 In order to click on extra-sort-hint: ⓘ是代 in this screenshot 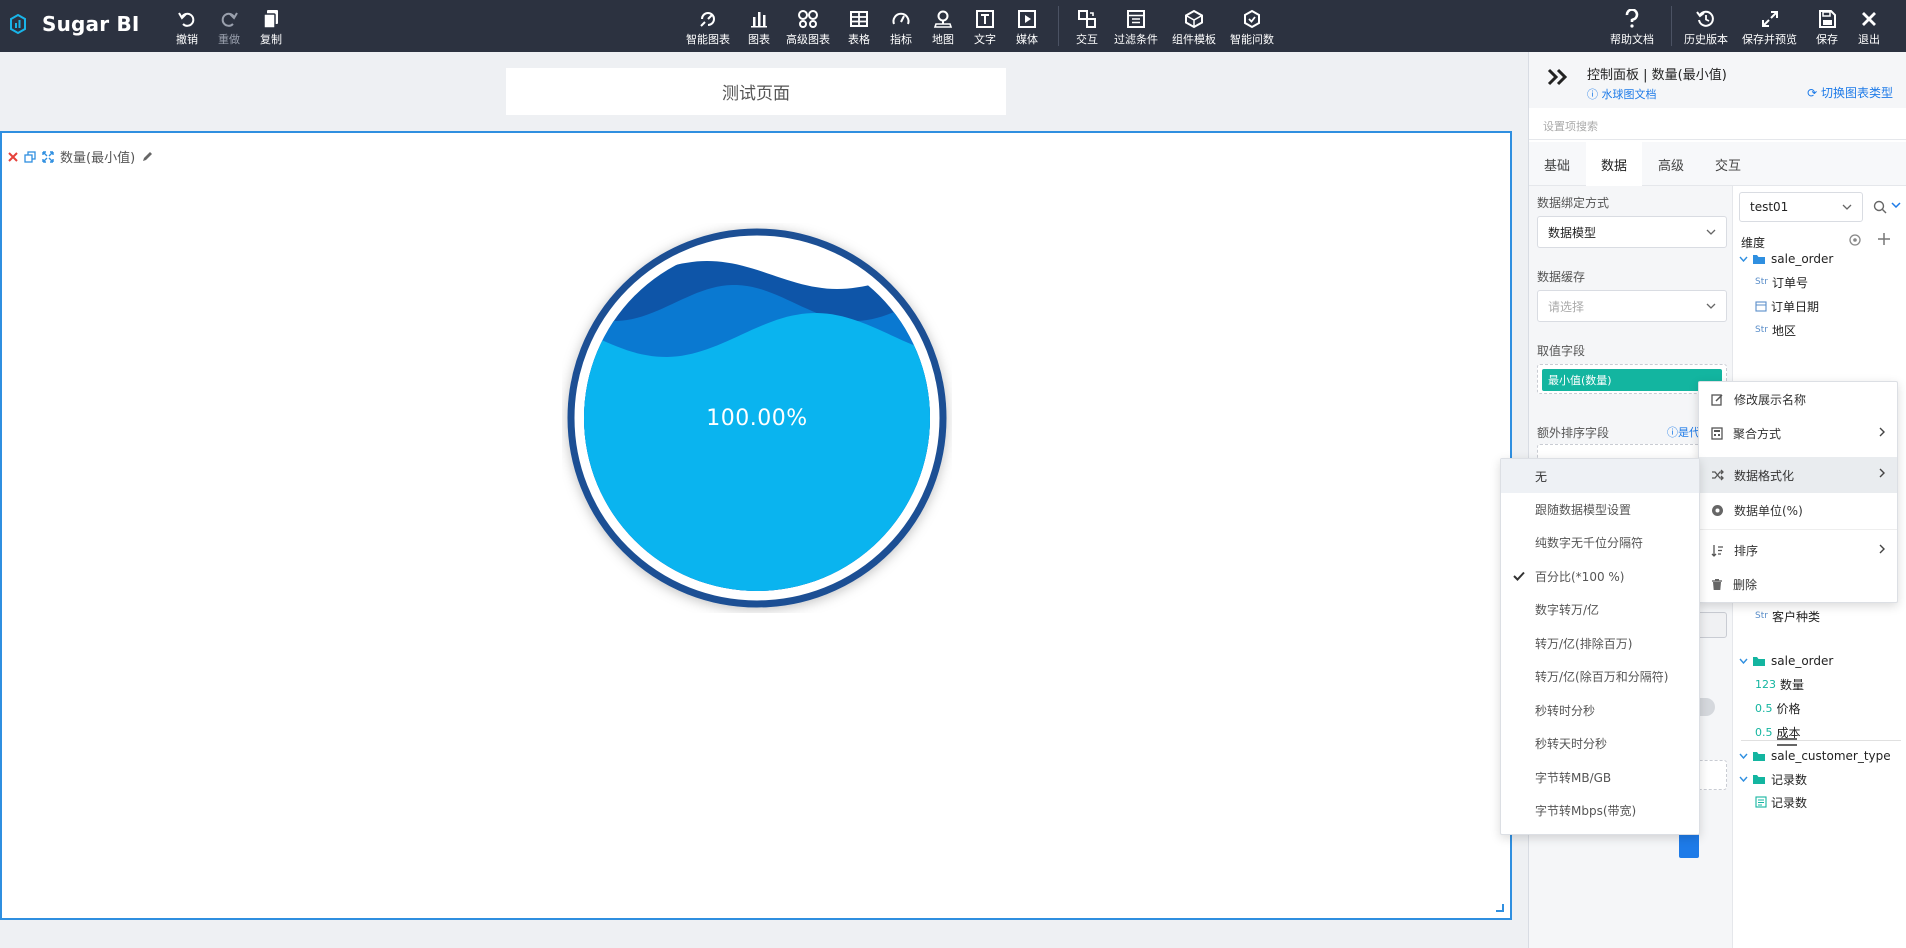, I will do `click(1683, 432)`.